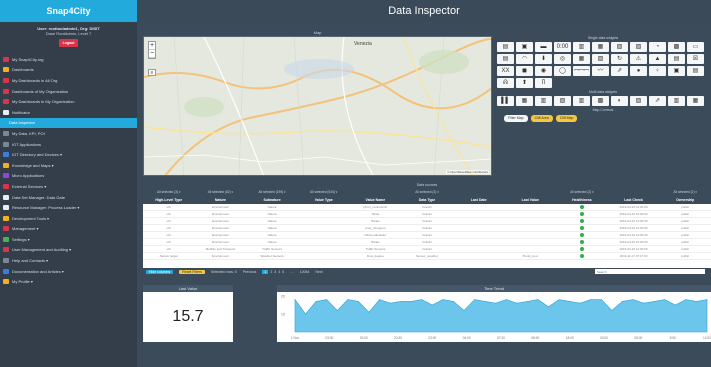 This screenshot has width=711, height=367. What do you see at coordinates (68, 271) in the screenshot?
I see `sidebar-item: Documentation and Articles ▾` at bounding box center [68, 271].